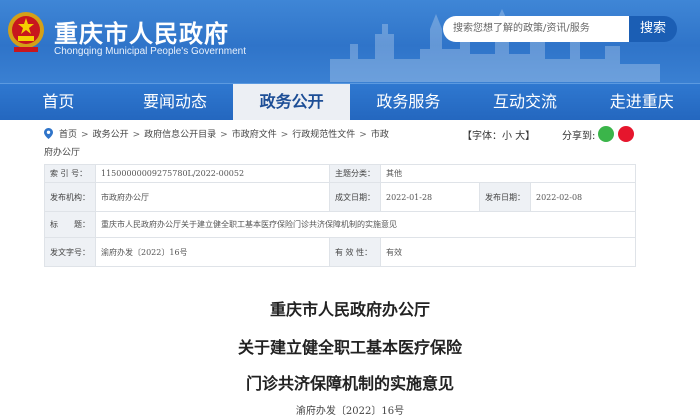 The height and width of the screenshot is (419, 700). I want to click on meta-value-doc-no: 渝府办发〔2022〕16号, so click(212, 252).